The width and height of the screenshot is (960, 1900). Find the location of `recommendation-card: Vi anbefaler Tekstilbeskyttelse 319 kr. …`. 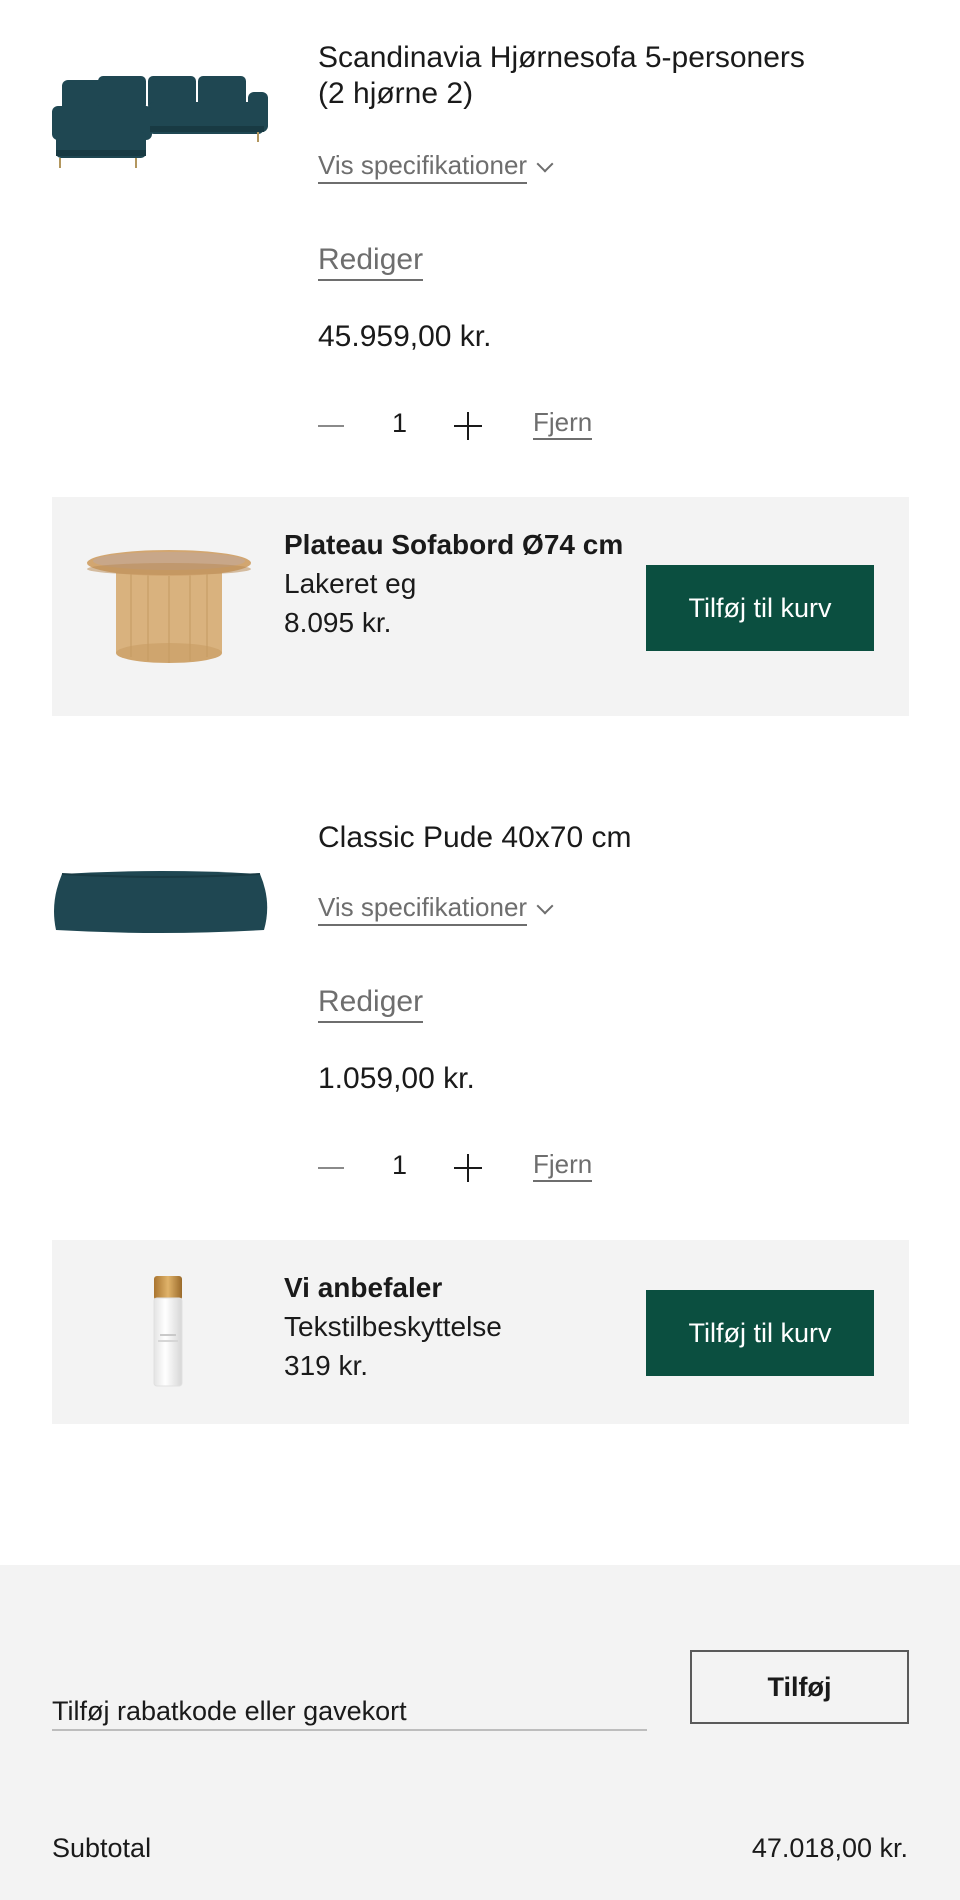

recommendation-card: Vi anbefaler Tekstilbeskyttelse 319 kr. … is located at coordinates (480, 1332).